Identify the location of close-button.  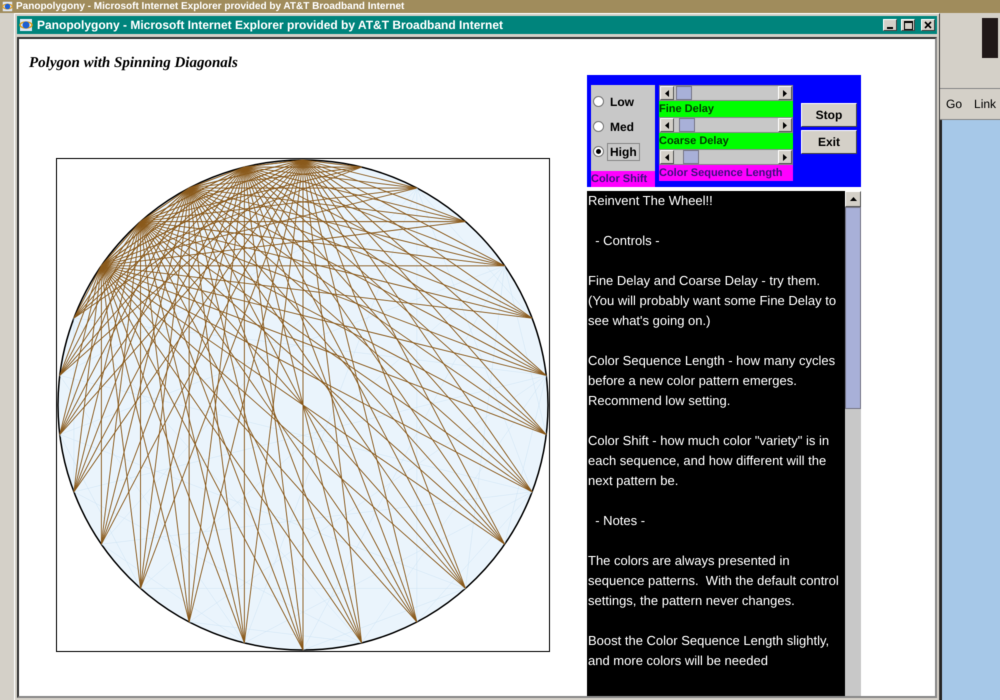
(928, 25).